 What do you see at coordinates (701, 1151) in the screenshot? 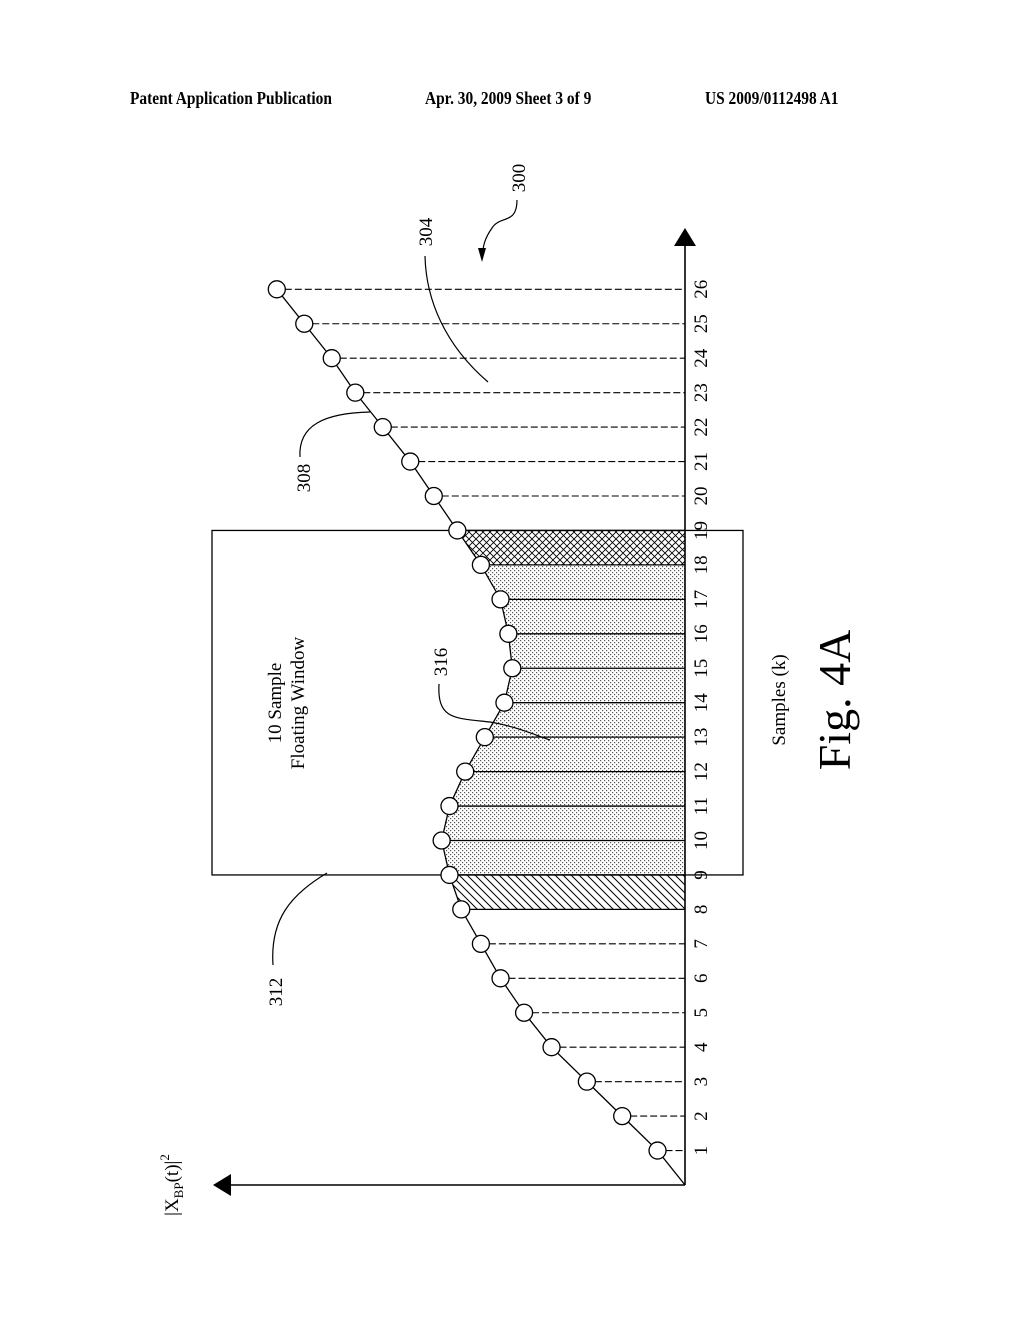
I see `tick-label-1: 1` at bounding box center [701, 1151].